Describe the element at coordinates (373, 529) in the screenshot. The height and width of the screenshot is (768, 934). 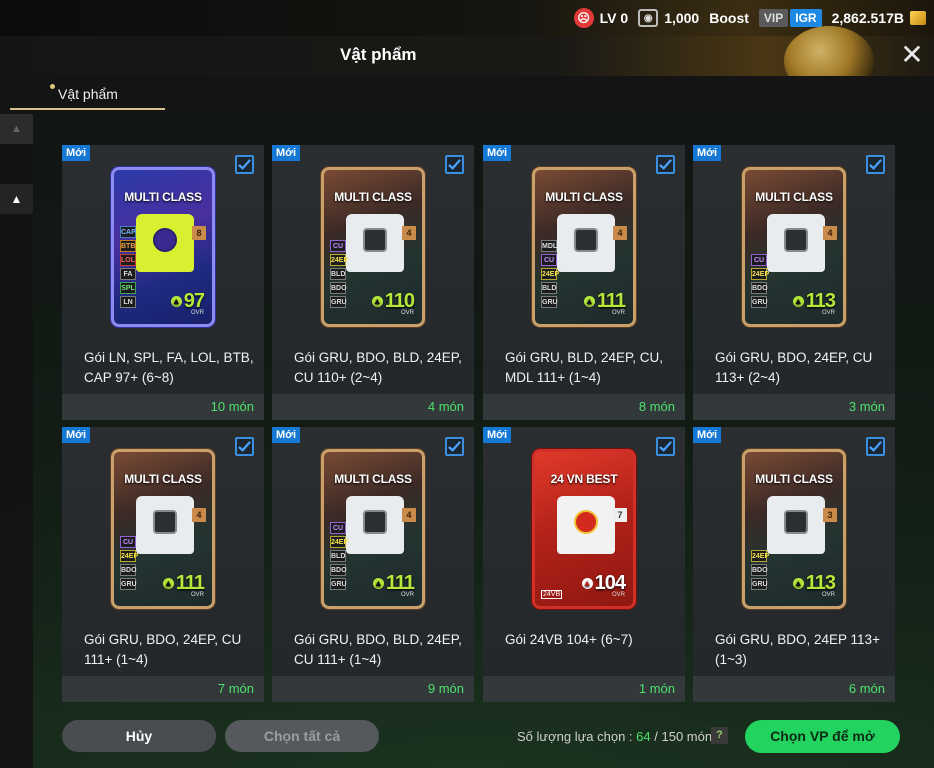
I see `pack-card-image: MULTI CLASS 4 CU 24EP BLD BDO GRU ▲ 111 OVR` at that location.